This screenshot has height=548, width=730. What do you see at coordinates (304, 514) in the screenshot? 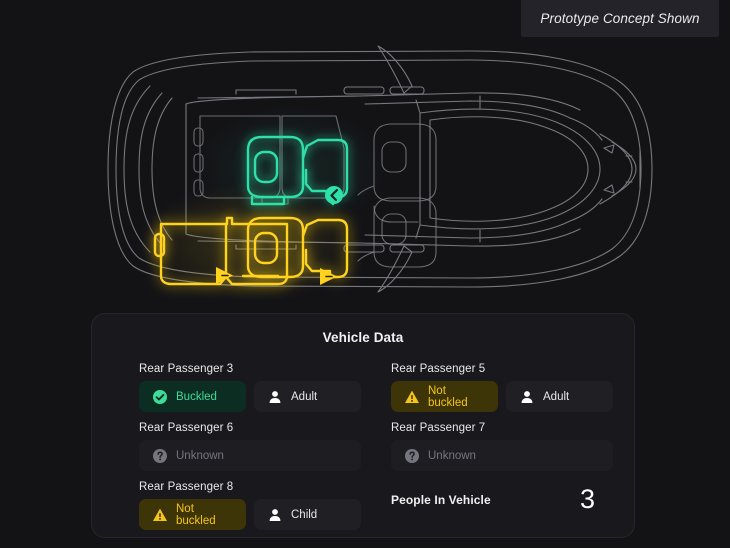
I see `occupant-chip-label: Child` at bounding box center [304, 514].